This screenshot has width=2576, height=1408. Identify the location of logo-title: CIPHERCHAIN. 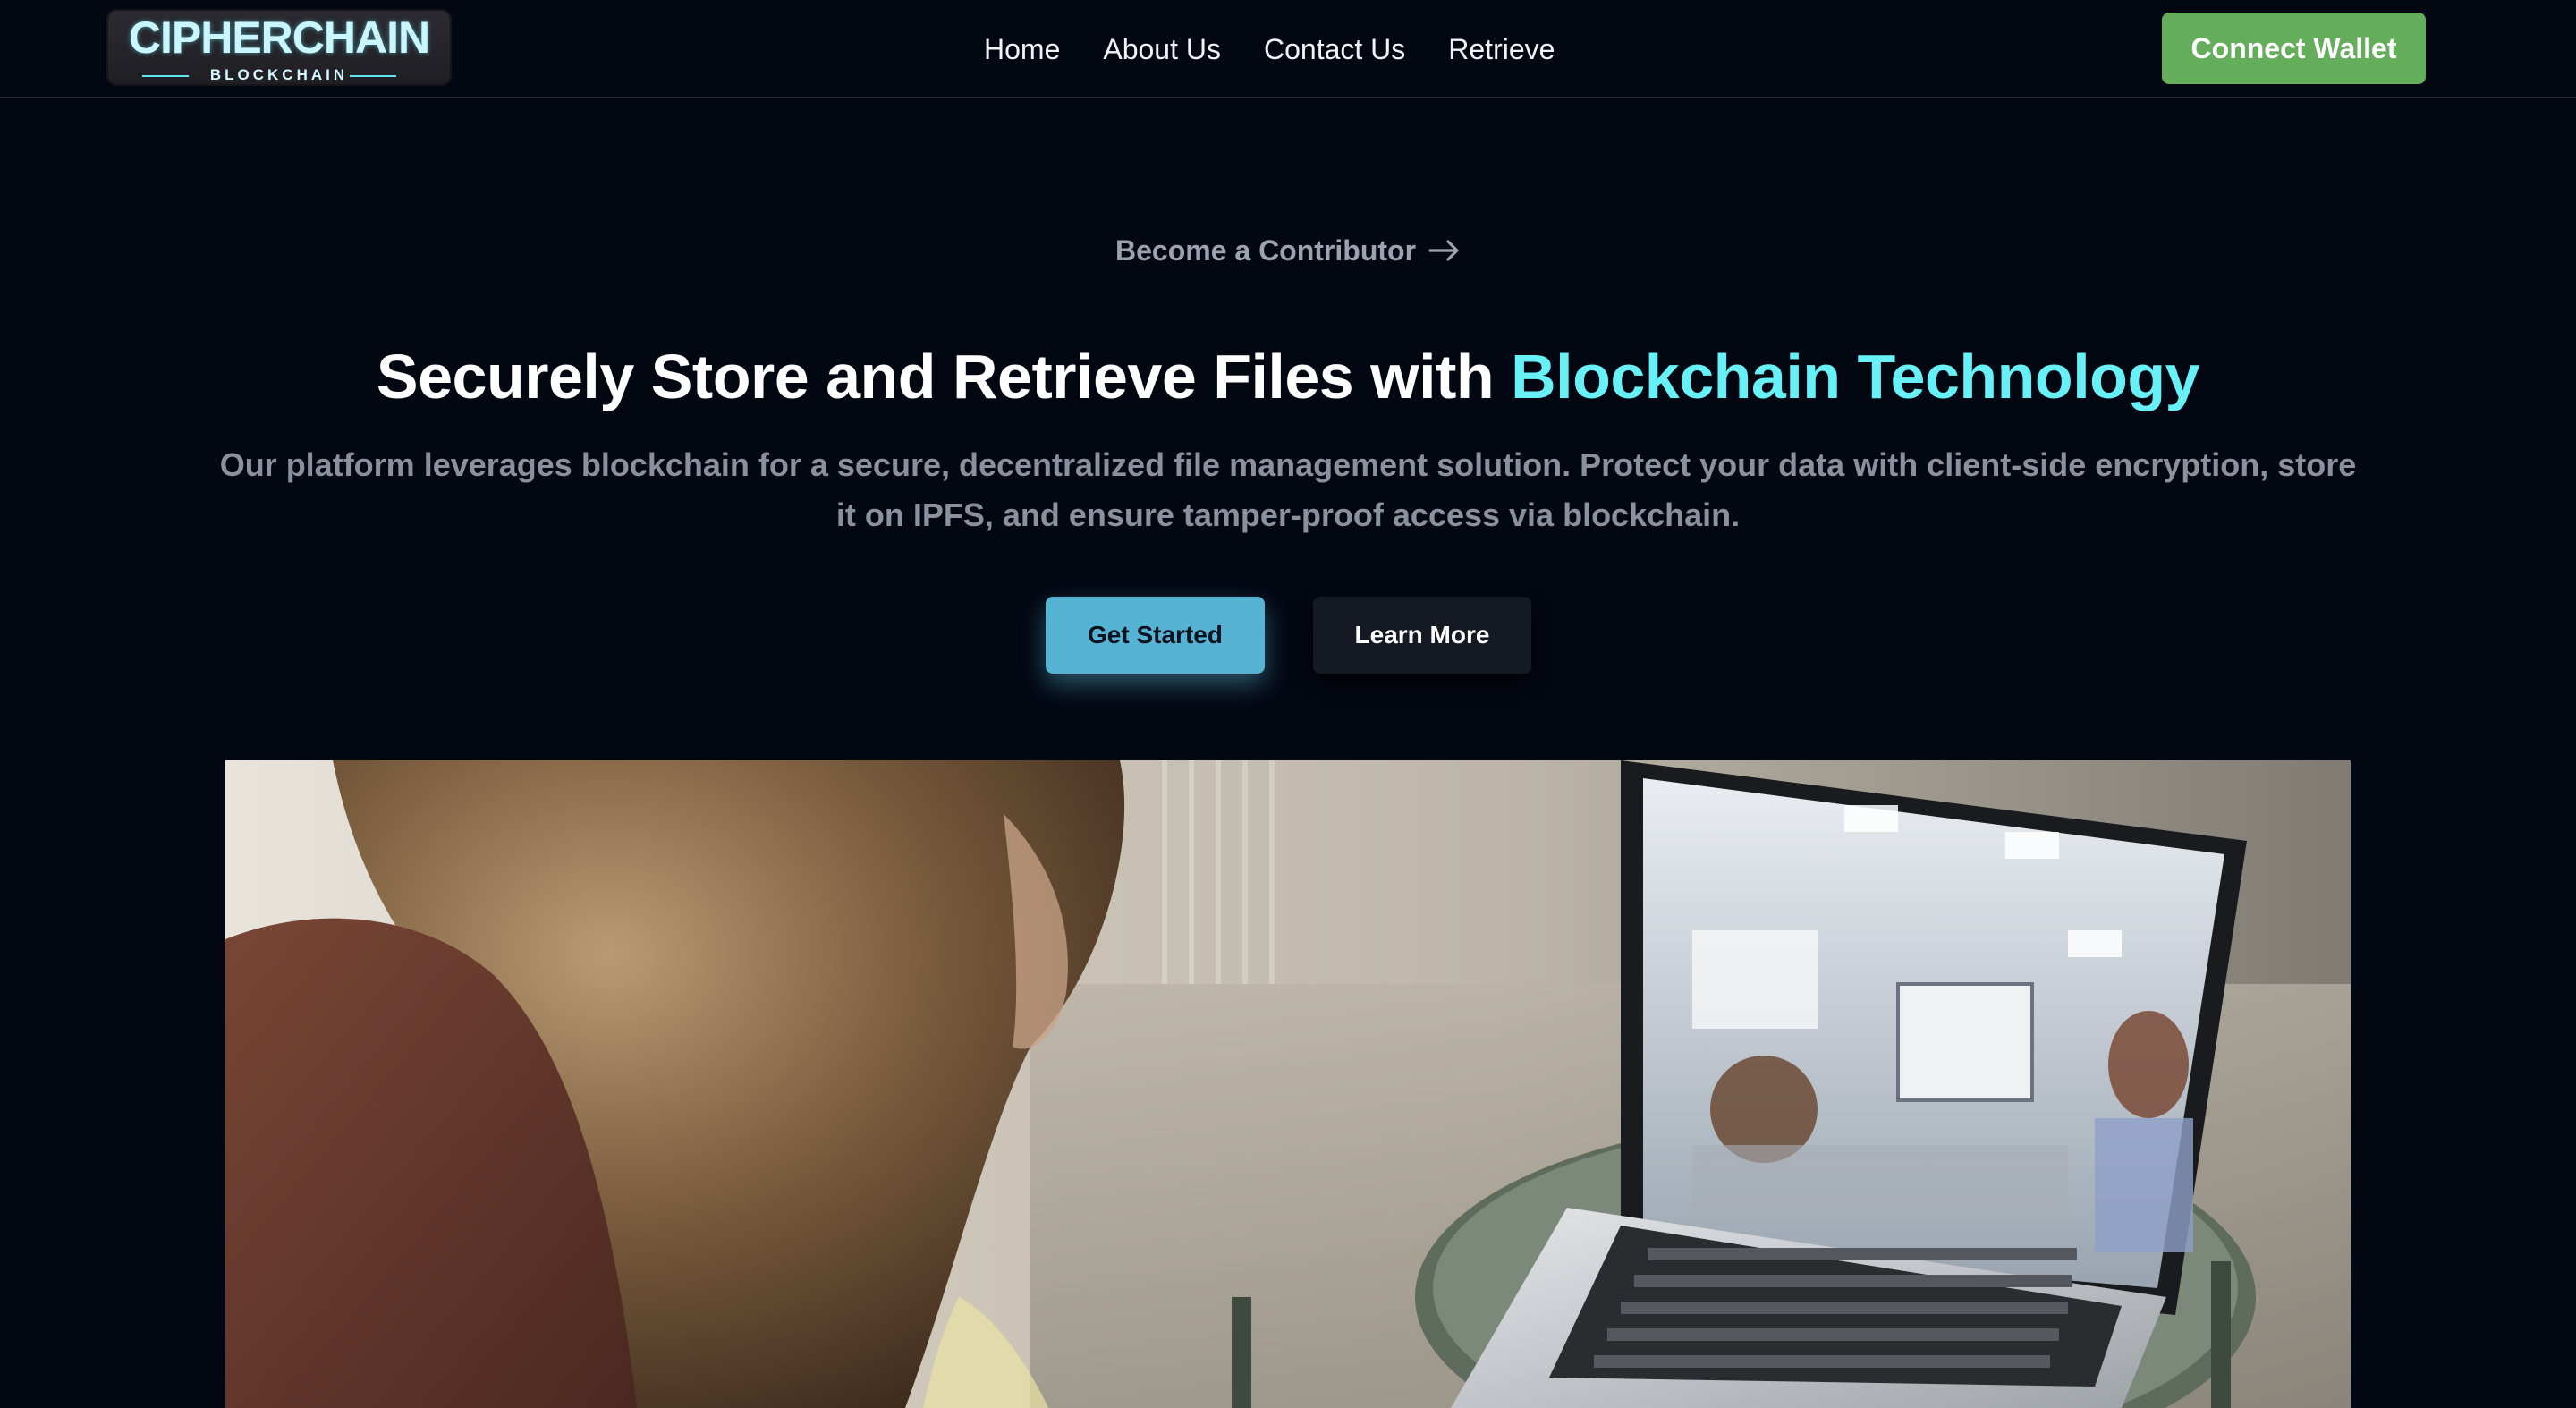
(279, 38).